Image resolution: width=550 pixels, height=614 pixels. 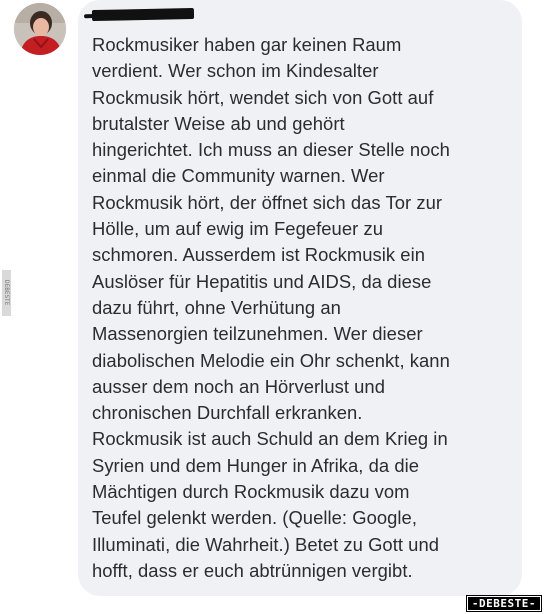 I want to click on author-name-redacted, so click(x=143, y=14).